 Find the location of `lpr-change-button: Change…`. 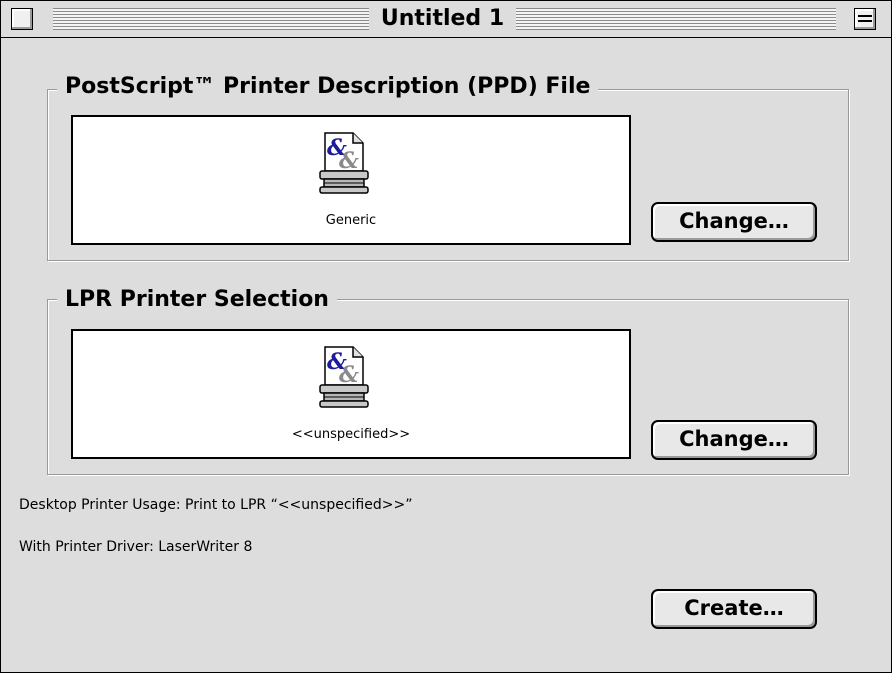

lpr-change-button: Change… is located at coordinates (734, 440).